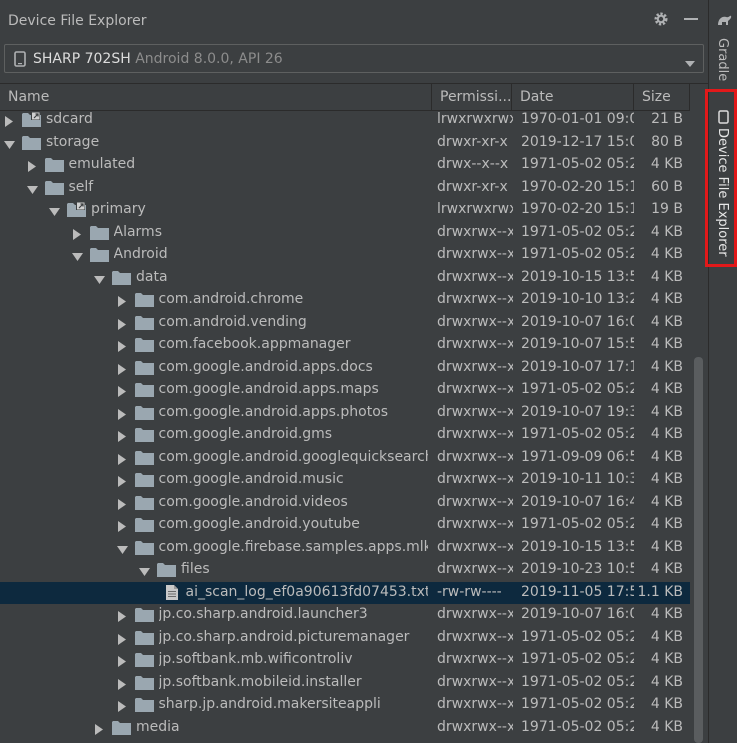  I want to click on permissions-cell: lrwxrwxrwx, so click(475, 119).